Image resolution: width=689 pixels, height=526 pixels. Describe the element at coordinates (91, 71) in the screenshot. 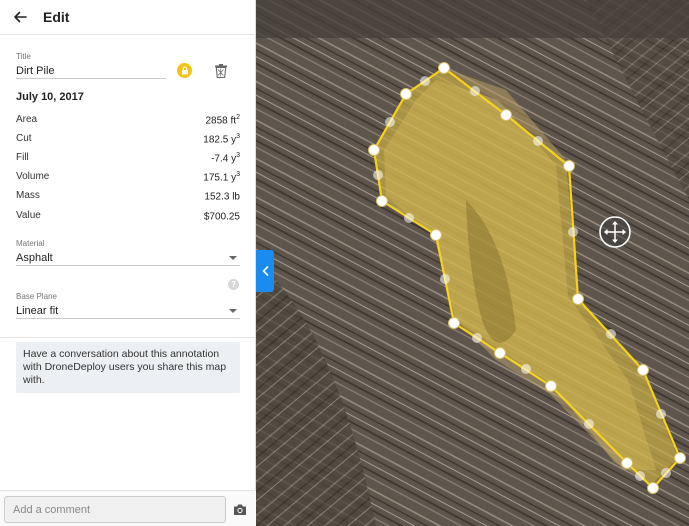

I see `title-input` at that location.